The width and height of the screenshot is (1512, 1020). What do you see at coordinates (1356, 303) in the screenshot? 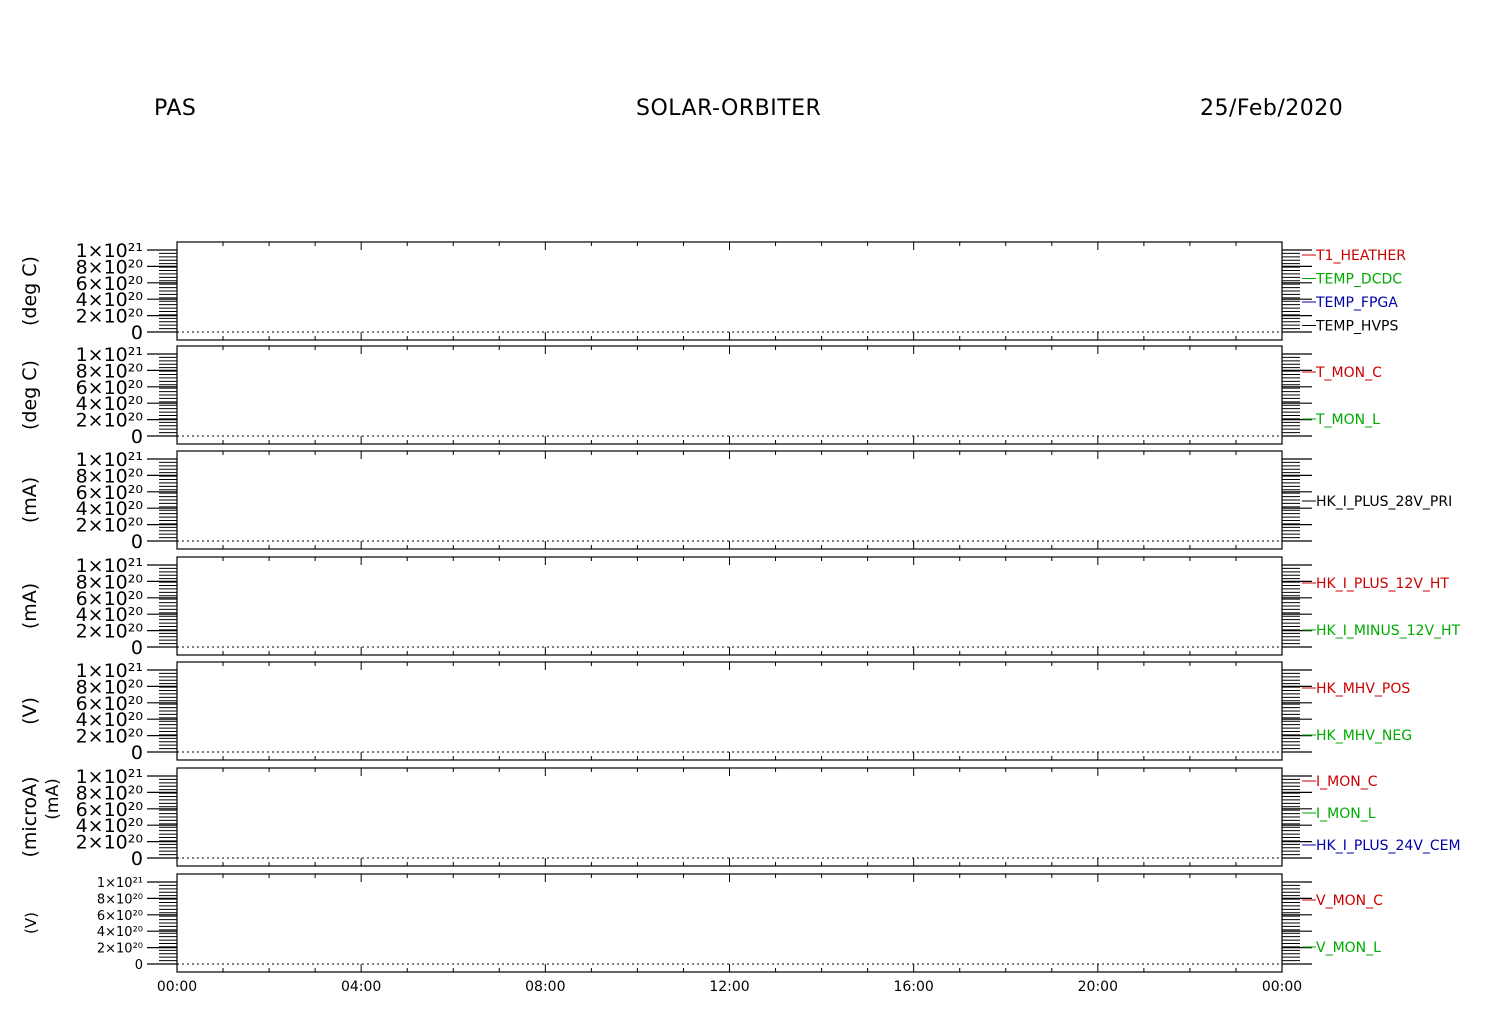
I see `legend-series-name: TEMP_FPGA` at bounding box center [1356, 303].